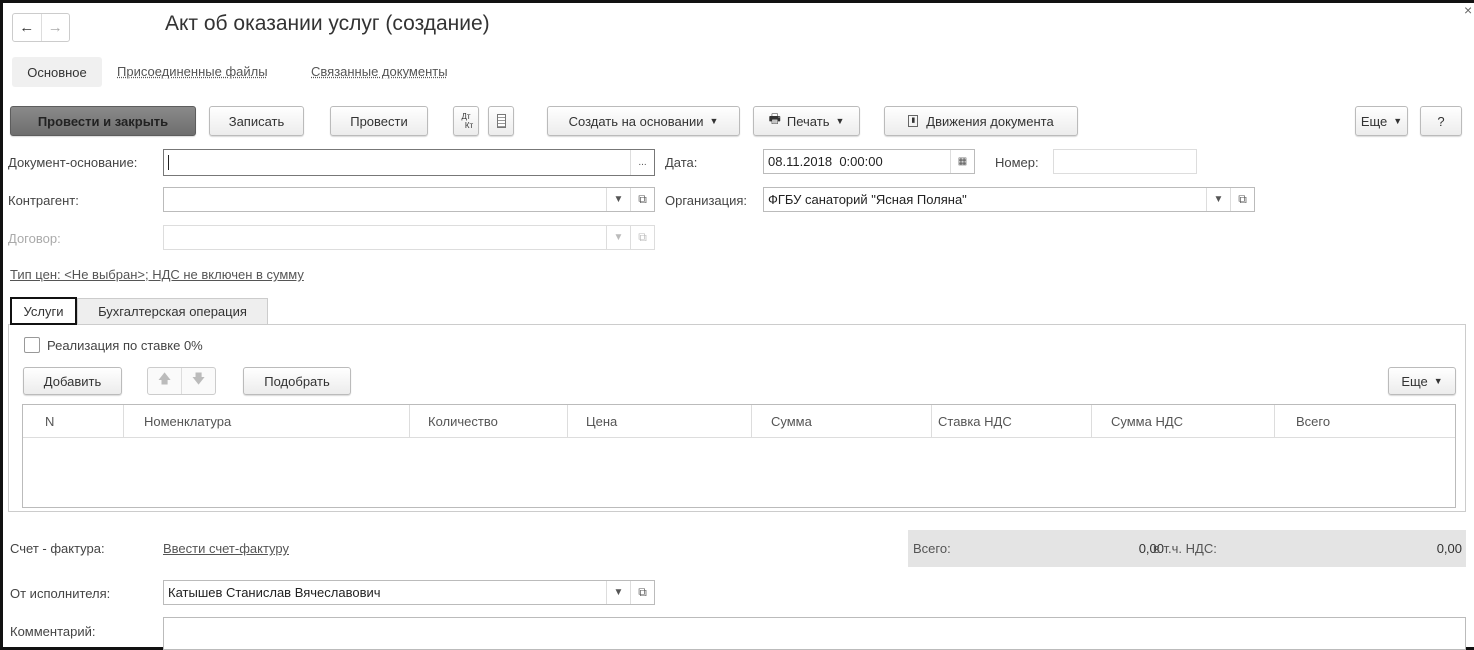 The height and width of the screenshot is (650, 1474). Describe the element at coordinates (1374, 121) in the screenshot. I see `more-label: Еще` at that location.